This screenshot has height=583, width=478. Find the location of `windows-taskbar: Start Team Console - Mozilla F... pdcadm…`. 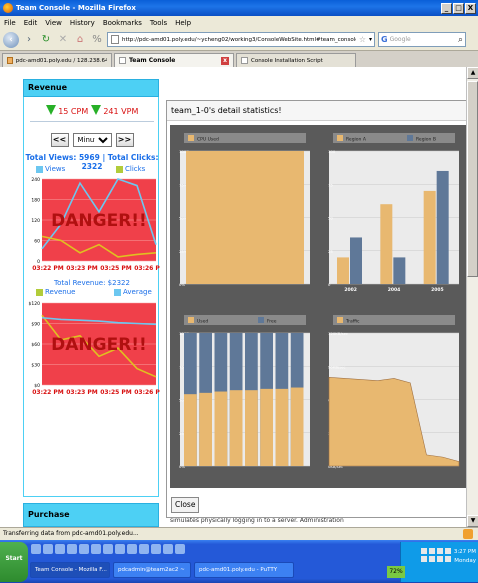

windows-taskbar: Start Team Console - Mozilla F... pdcadm… is located at coordinates (239, 561).